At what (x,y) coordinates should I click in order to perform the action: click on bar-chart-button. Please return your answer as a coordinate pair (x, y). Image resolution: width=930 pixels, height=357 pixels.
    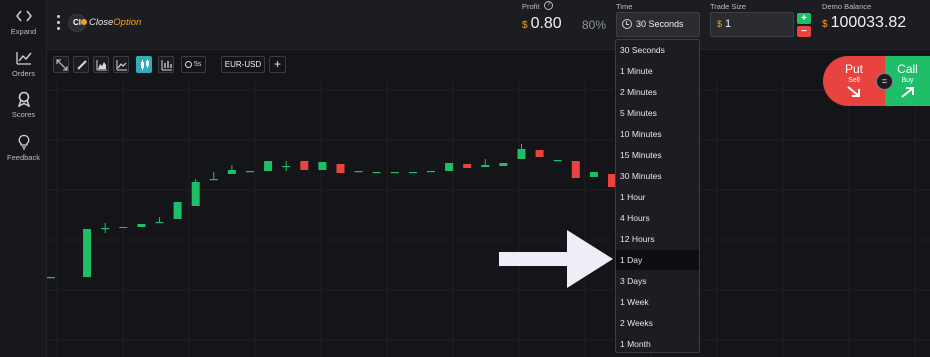
    Looking at the image, I should click on (166, 64).